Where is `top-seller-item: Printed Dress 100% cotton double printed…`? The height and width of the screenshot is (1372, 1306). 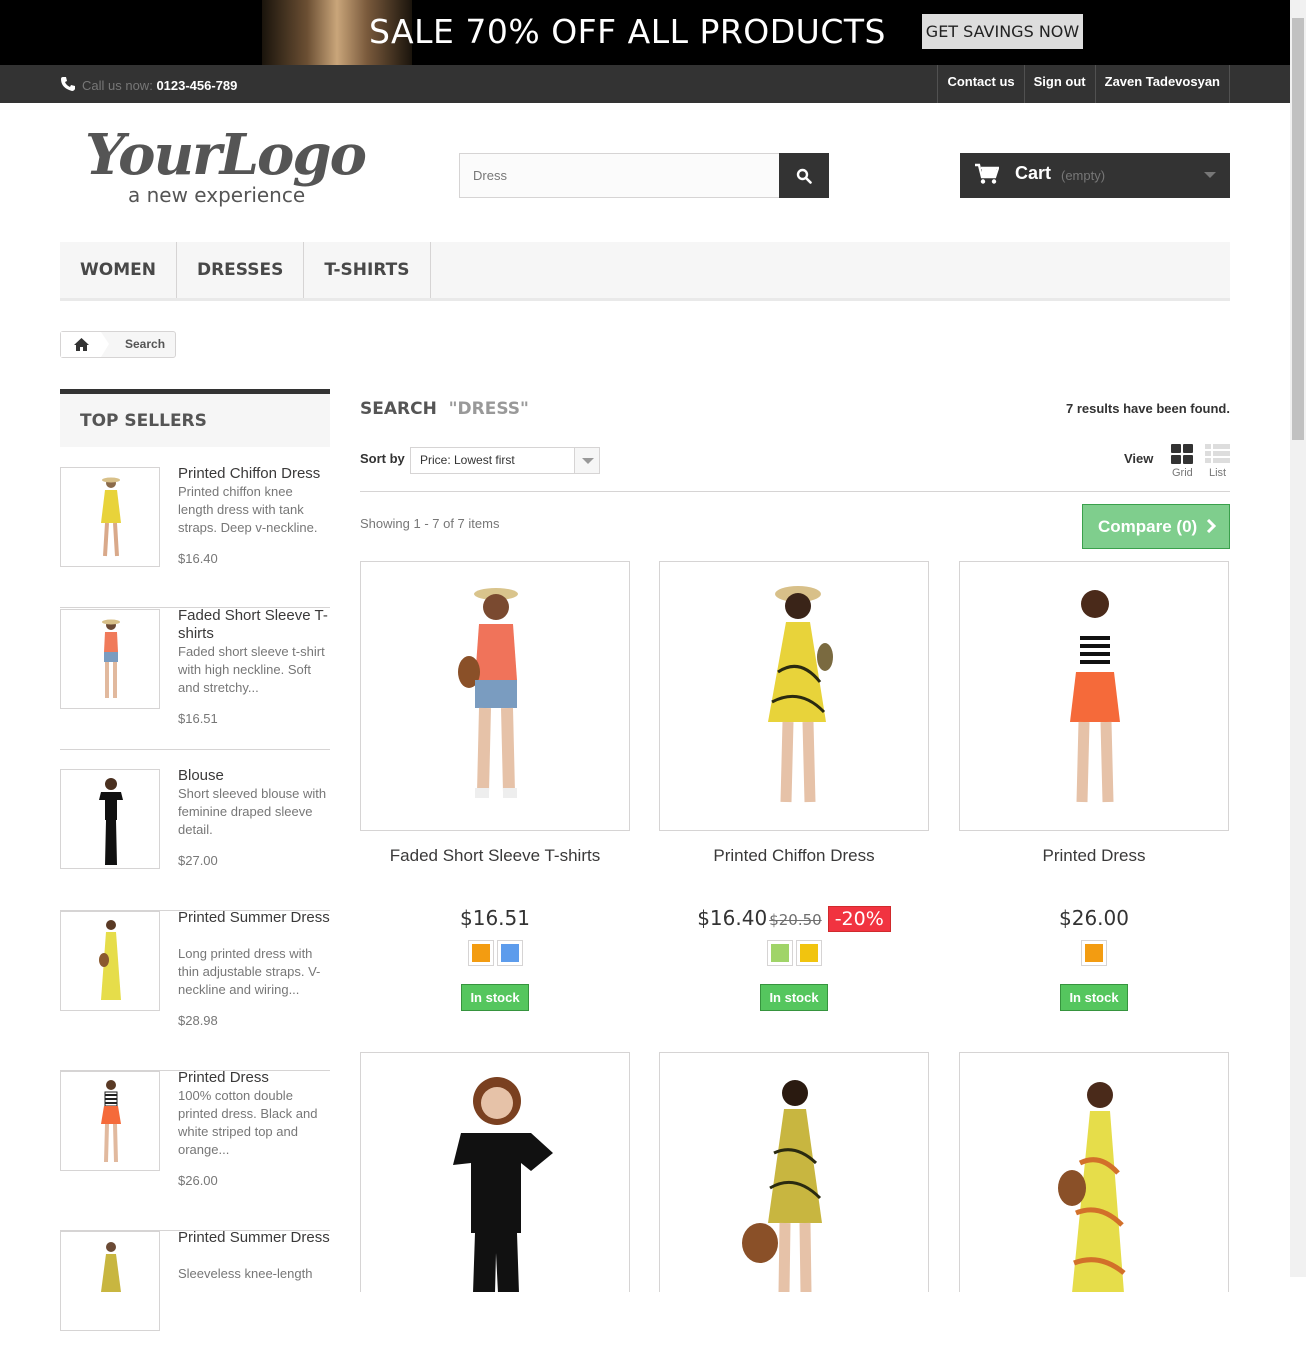 top-seller-item: Printed Dress 100% cotton double printed… is located at coordinates (195, 1150).